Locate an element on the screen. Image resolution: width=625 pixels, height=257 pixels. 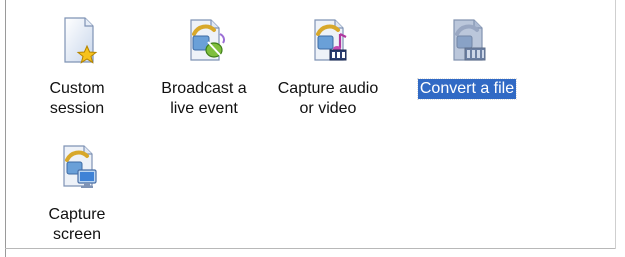
convert-file-icon is located at coordinates (467, 40).